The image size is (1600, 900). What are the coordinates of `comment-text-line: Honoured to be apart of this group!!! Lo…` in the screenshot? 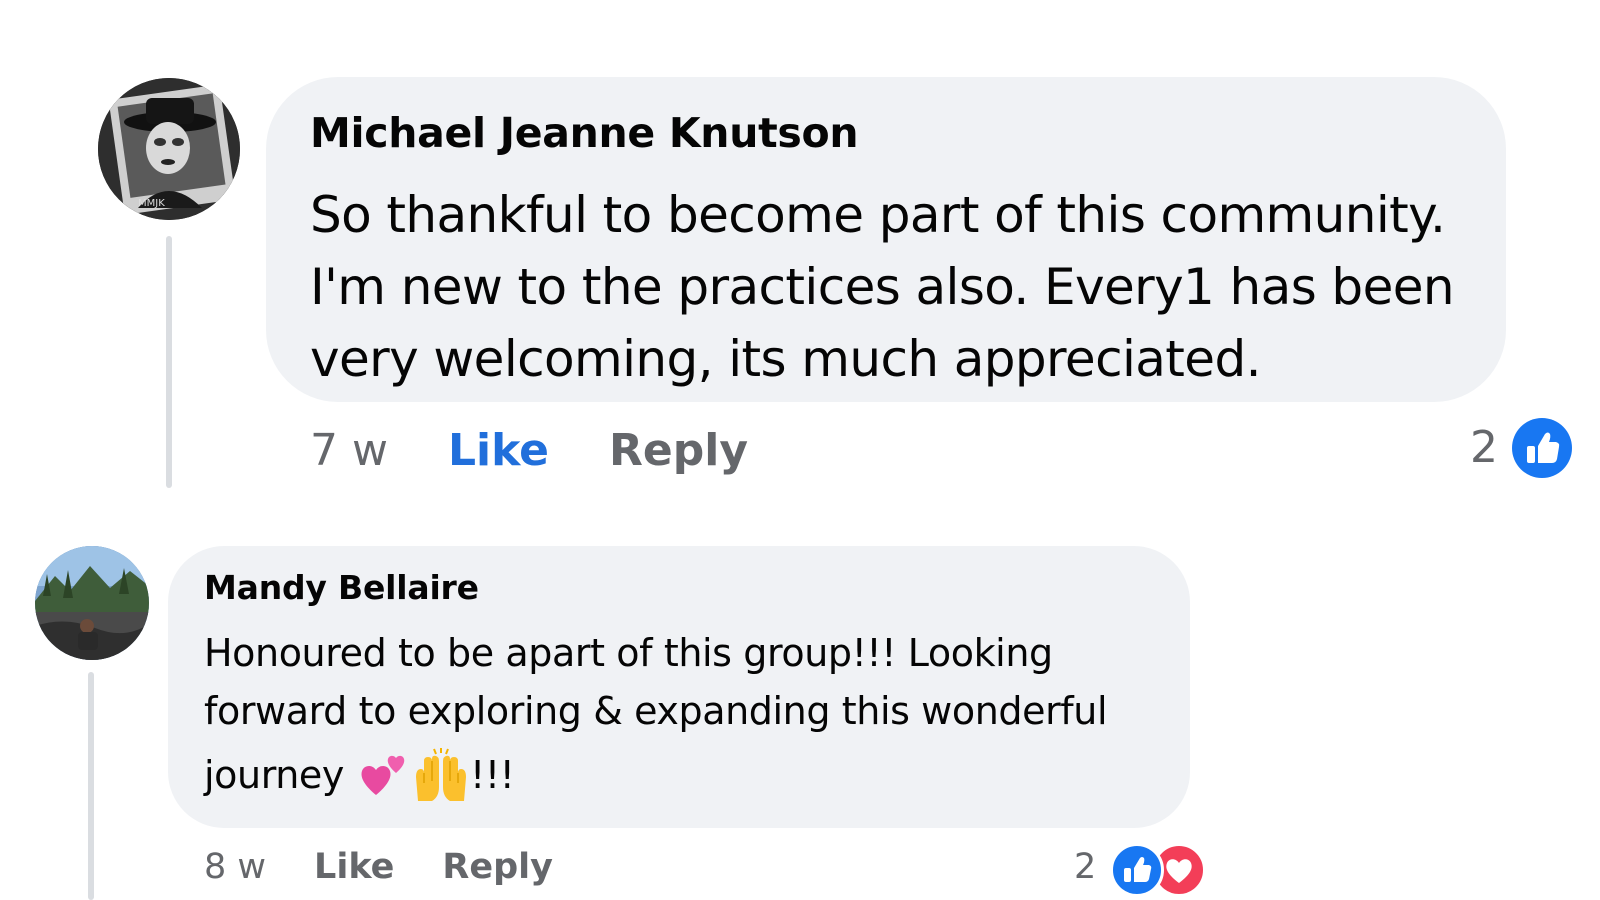 It's located at (628, 653).